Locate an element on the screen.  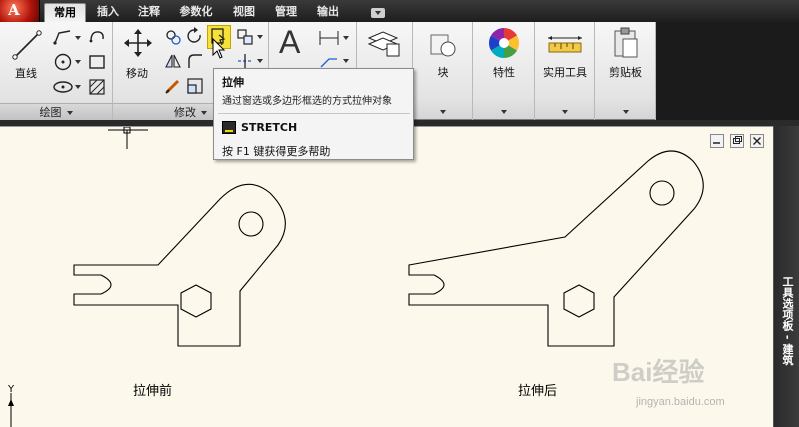
trim-dropdown-icon is located at coordinates (260, 61).